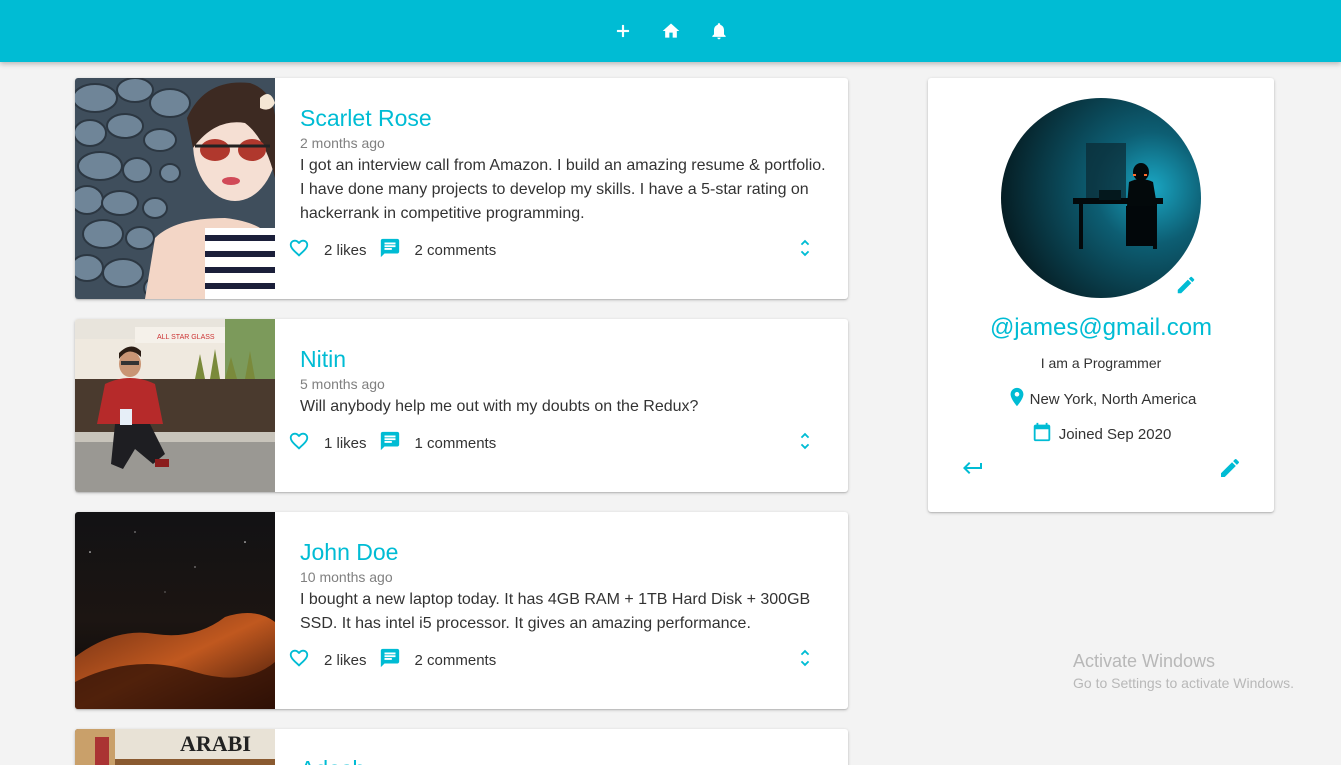 This screenshot has height=765, width=1341. What do you see at coordinates (623, 31) in the screenshot?
I see `plus-icon` at bounding box center [623, 31].